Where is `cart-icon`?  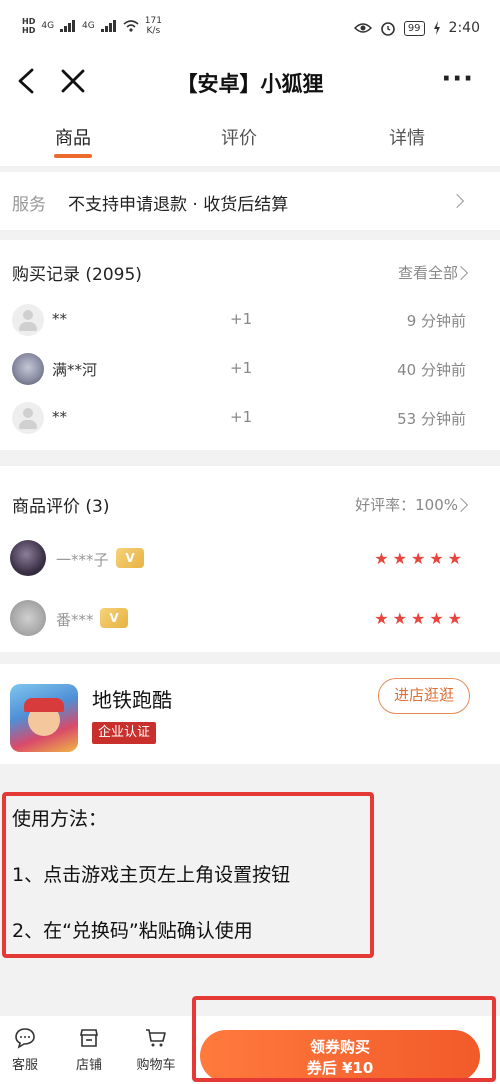
cart-icon is located at coordinates (156, 1038).